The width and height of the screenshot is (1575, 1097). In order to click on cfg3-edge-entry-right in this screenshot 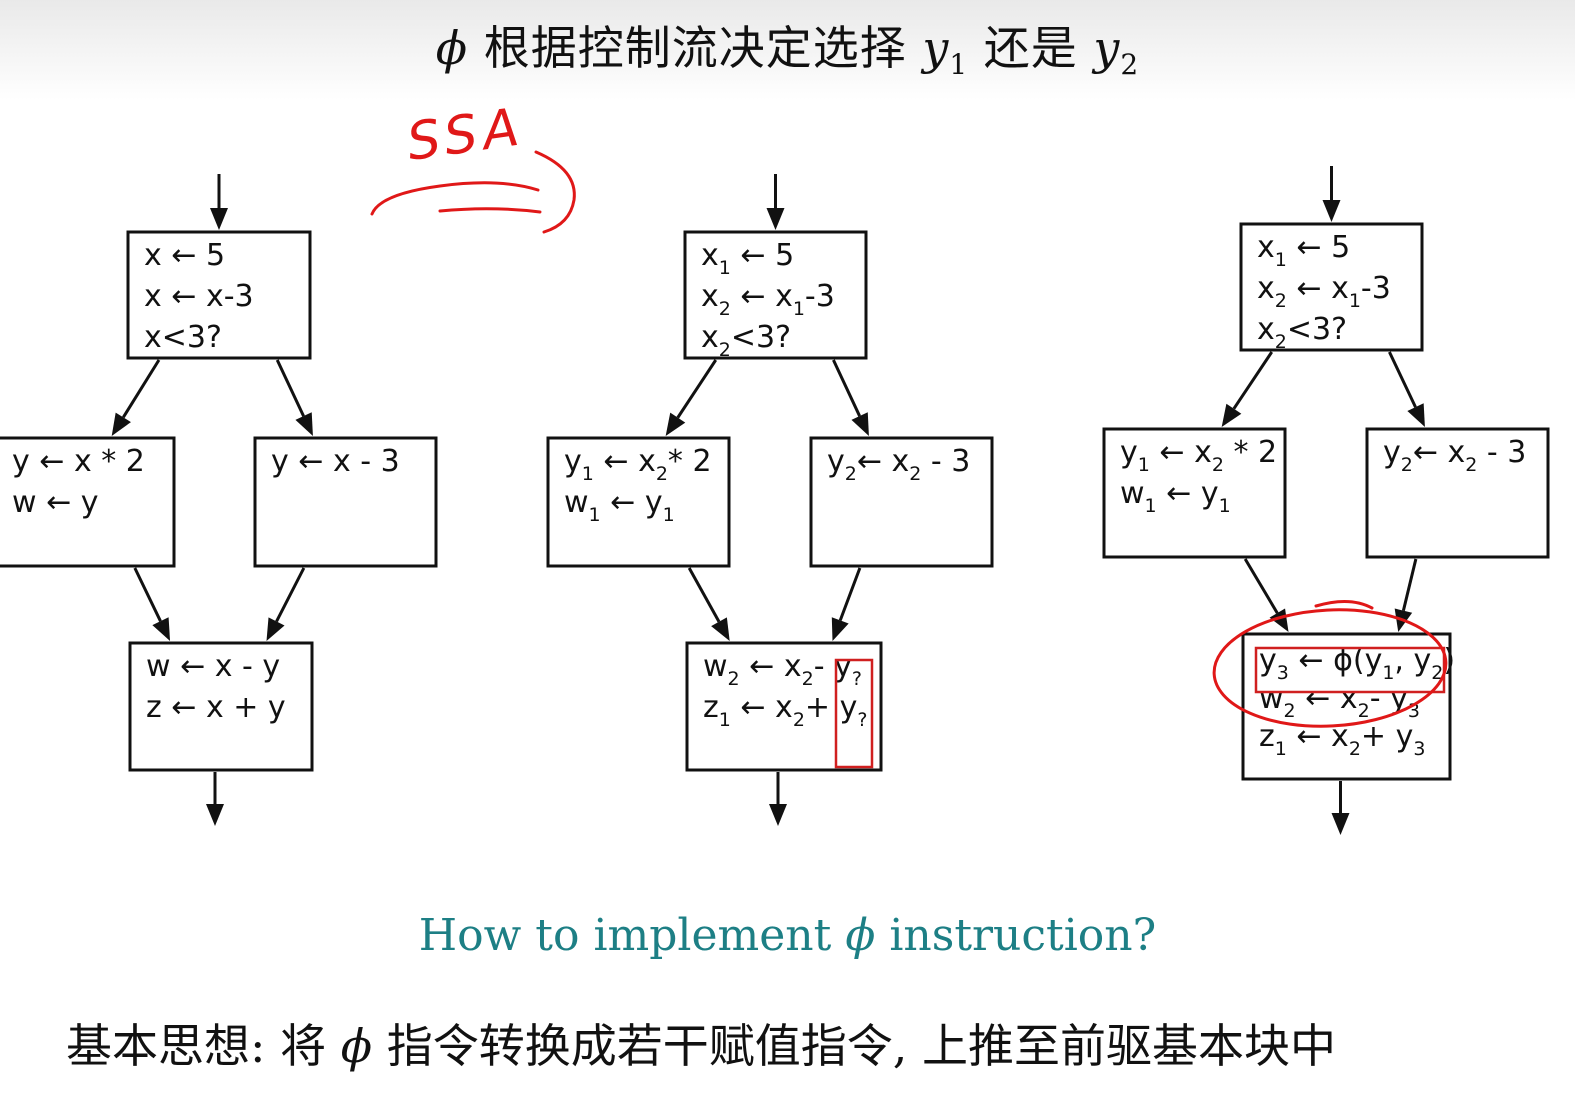, I will do `click(1402, 379)`.